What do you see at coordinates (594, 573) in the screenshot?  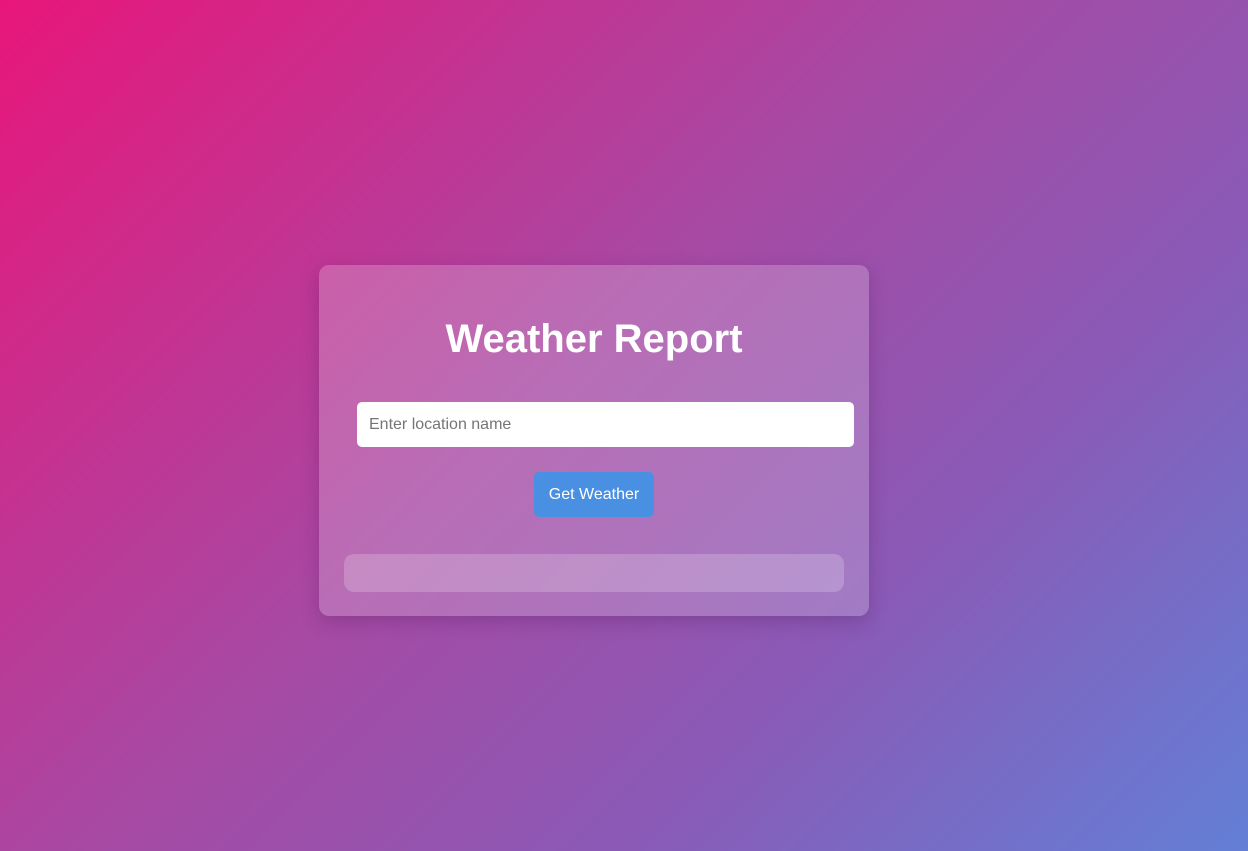 I see `weather-result-box` at bounding box center [594, 573].